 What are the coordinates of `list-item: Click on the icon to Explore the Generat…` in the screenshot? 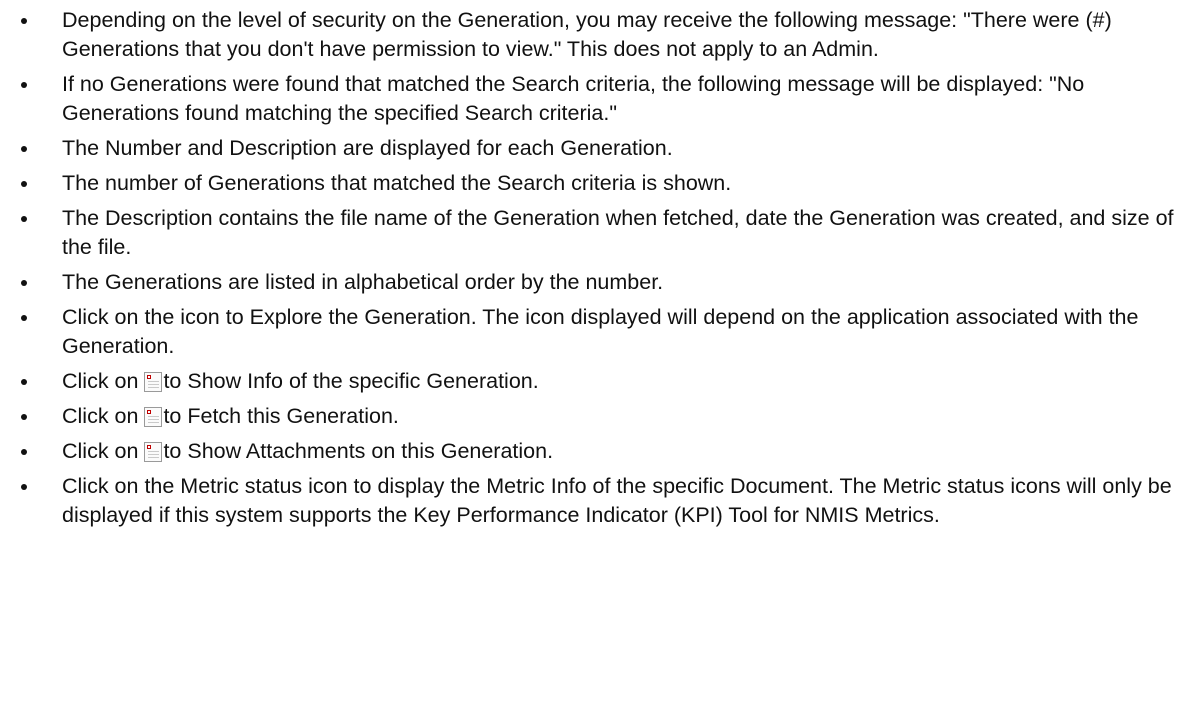 It's located at (590, 332).